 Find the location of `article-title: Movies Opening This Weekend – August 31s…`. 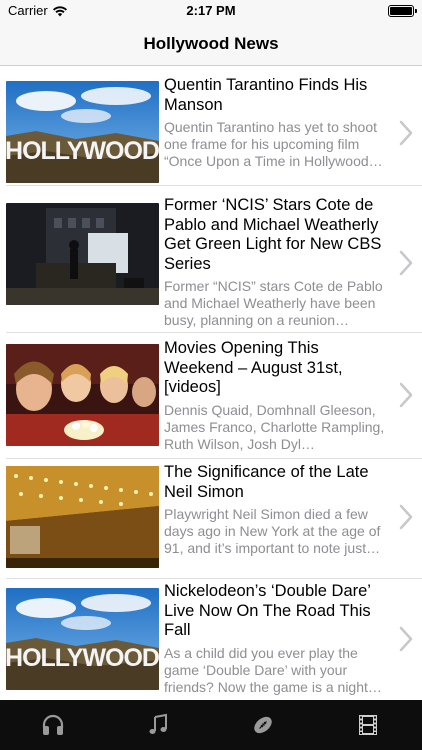

article-title: Movies Opening This Weekend – August 31s… is located at coordinates (253, 367).